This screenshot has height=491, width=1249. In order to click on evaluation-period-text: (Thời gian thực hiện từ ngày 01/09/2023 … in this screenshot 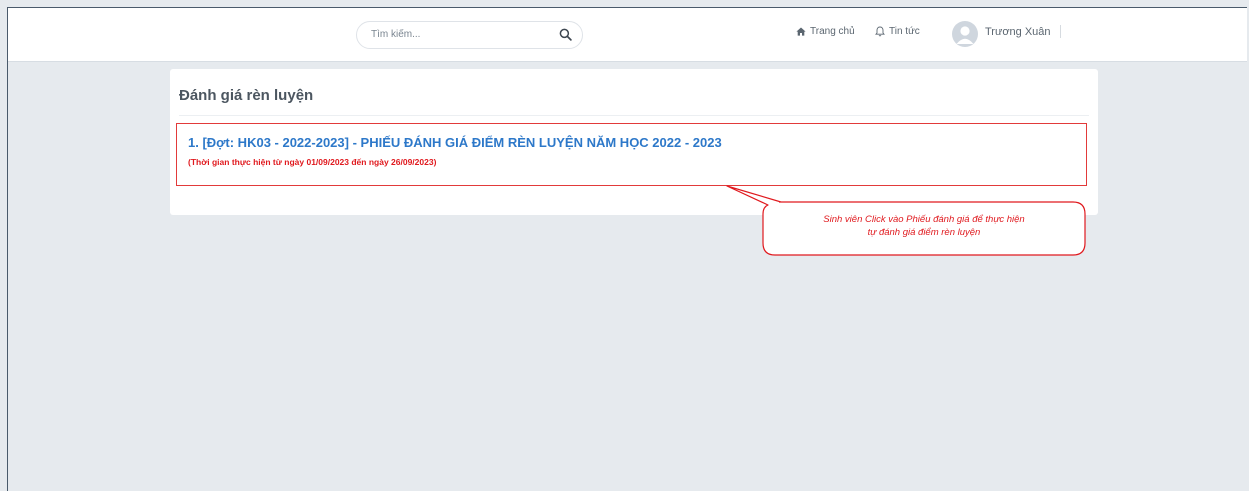, I will do `click(312, 162)`.